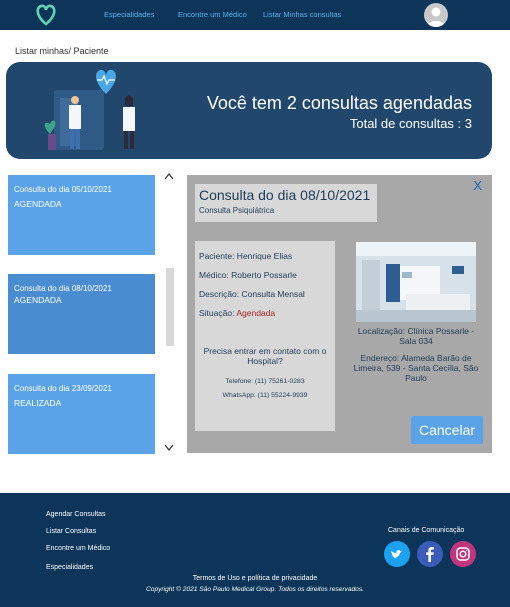  What do you see at coordinates (416, 336) in the screenshot?
I see `clinic-location: Localização: Clínica Possarle - Sala 034` at bounding box center [416, 336].